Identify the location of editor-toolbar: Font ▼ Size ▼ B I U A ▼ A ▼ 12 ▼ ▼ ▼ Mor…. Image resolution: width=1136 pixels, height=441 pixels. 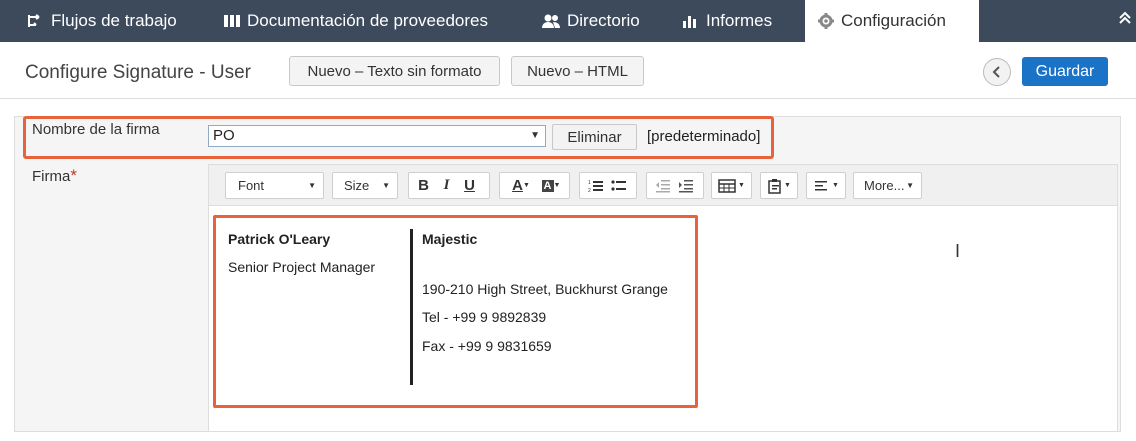
(663, 185).